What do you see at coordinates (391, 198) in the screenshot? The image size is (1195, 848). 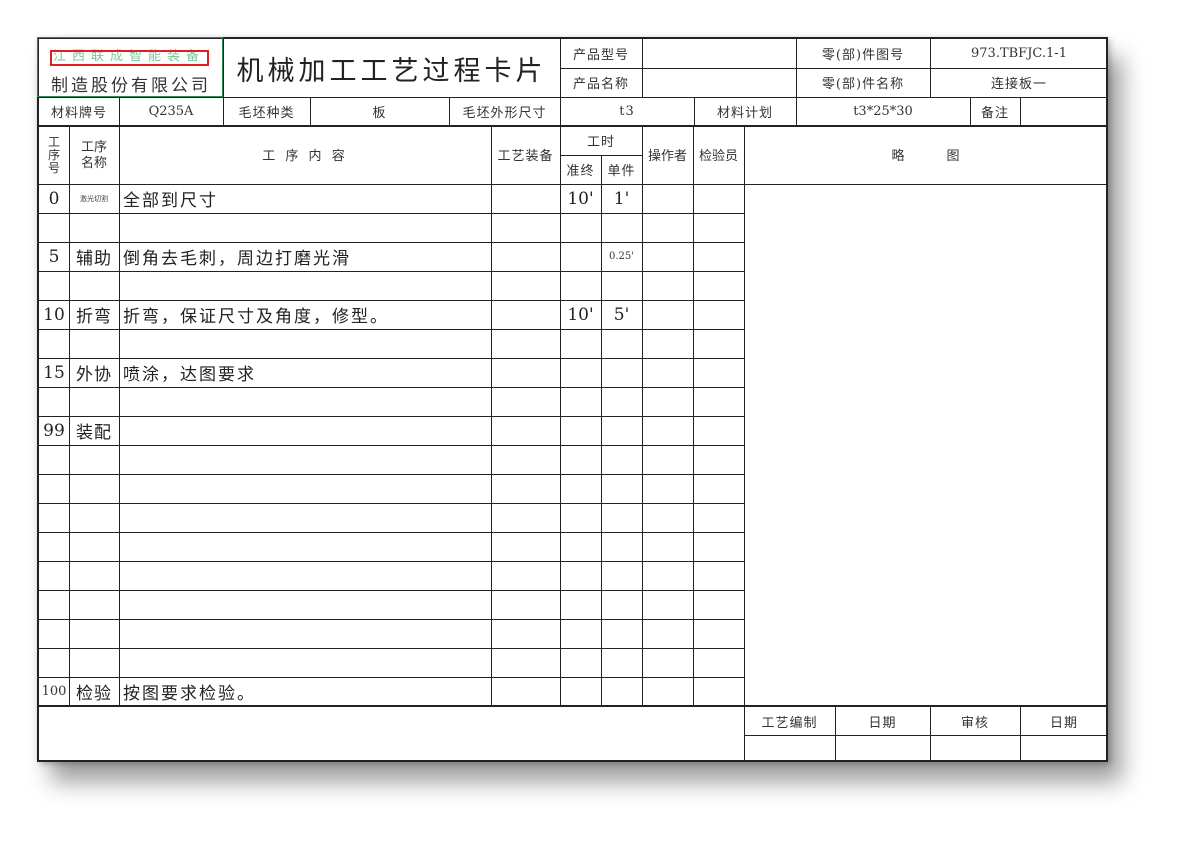 I see `table-row: 0 激光切割 全部到尺寸 10' 1'` at bounding box center [391, 198].